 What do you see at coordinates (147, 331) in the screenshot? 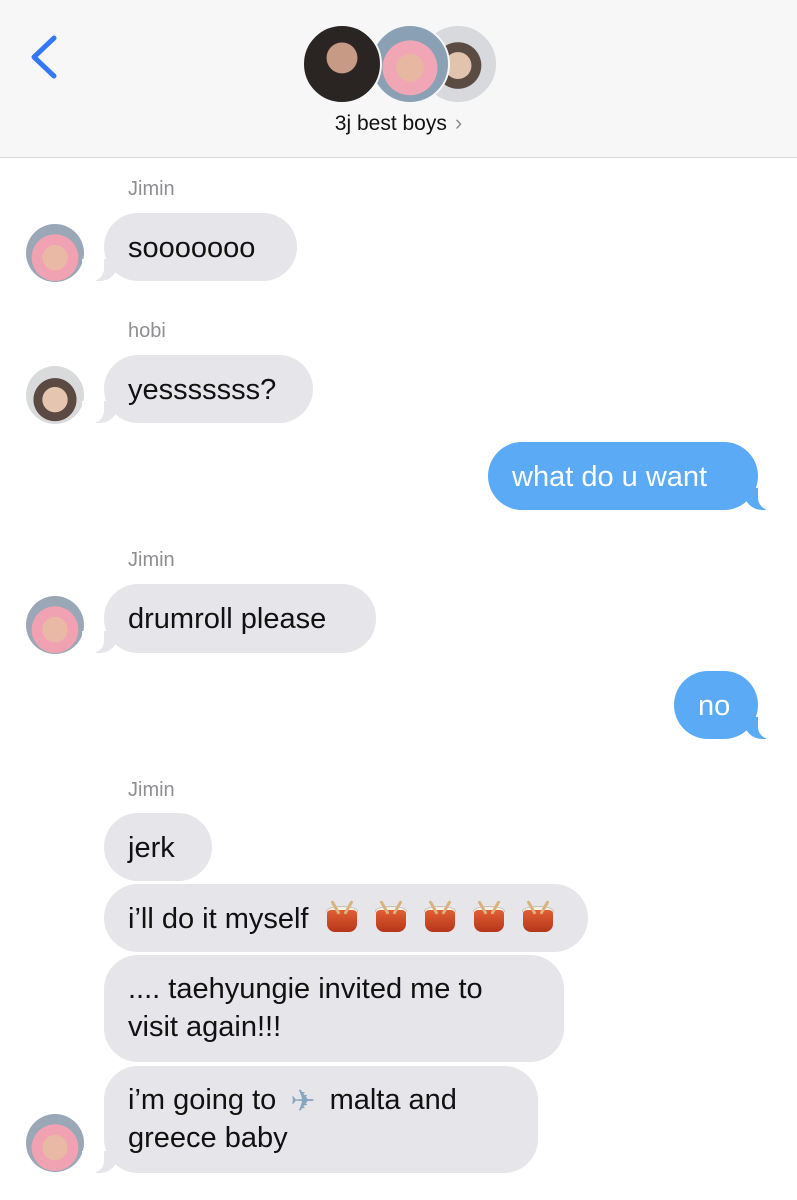
I see `sender-name: hobi` at bounding box center [147, 331].